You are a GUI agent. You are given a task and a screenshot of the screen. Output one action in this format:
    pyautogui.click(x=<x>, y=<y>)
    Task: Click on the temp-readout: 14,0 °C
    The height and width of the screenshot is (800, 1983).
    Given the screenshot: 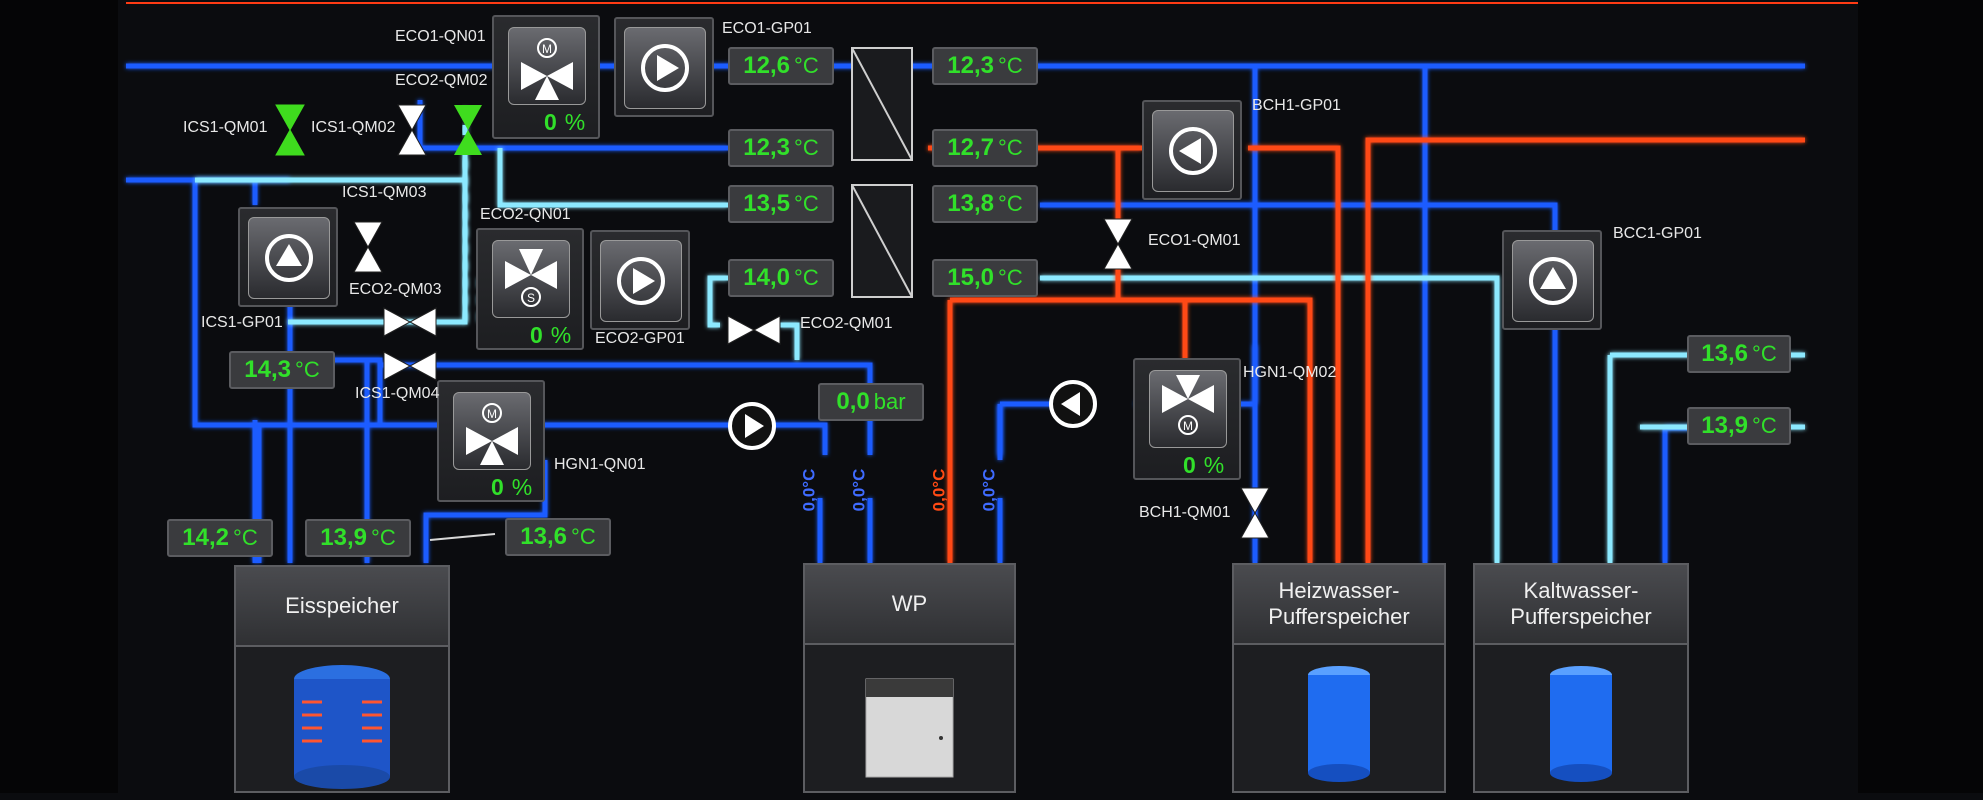 What is the action you would take?
    pyautogui.click(x=781, y=278)
    